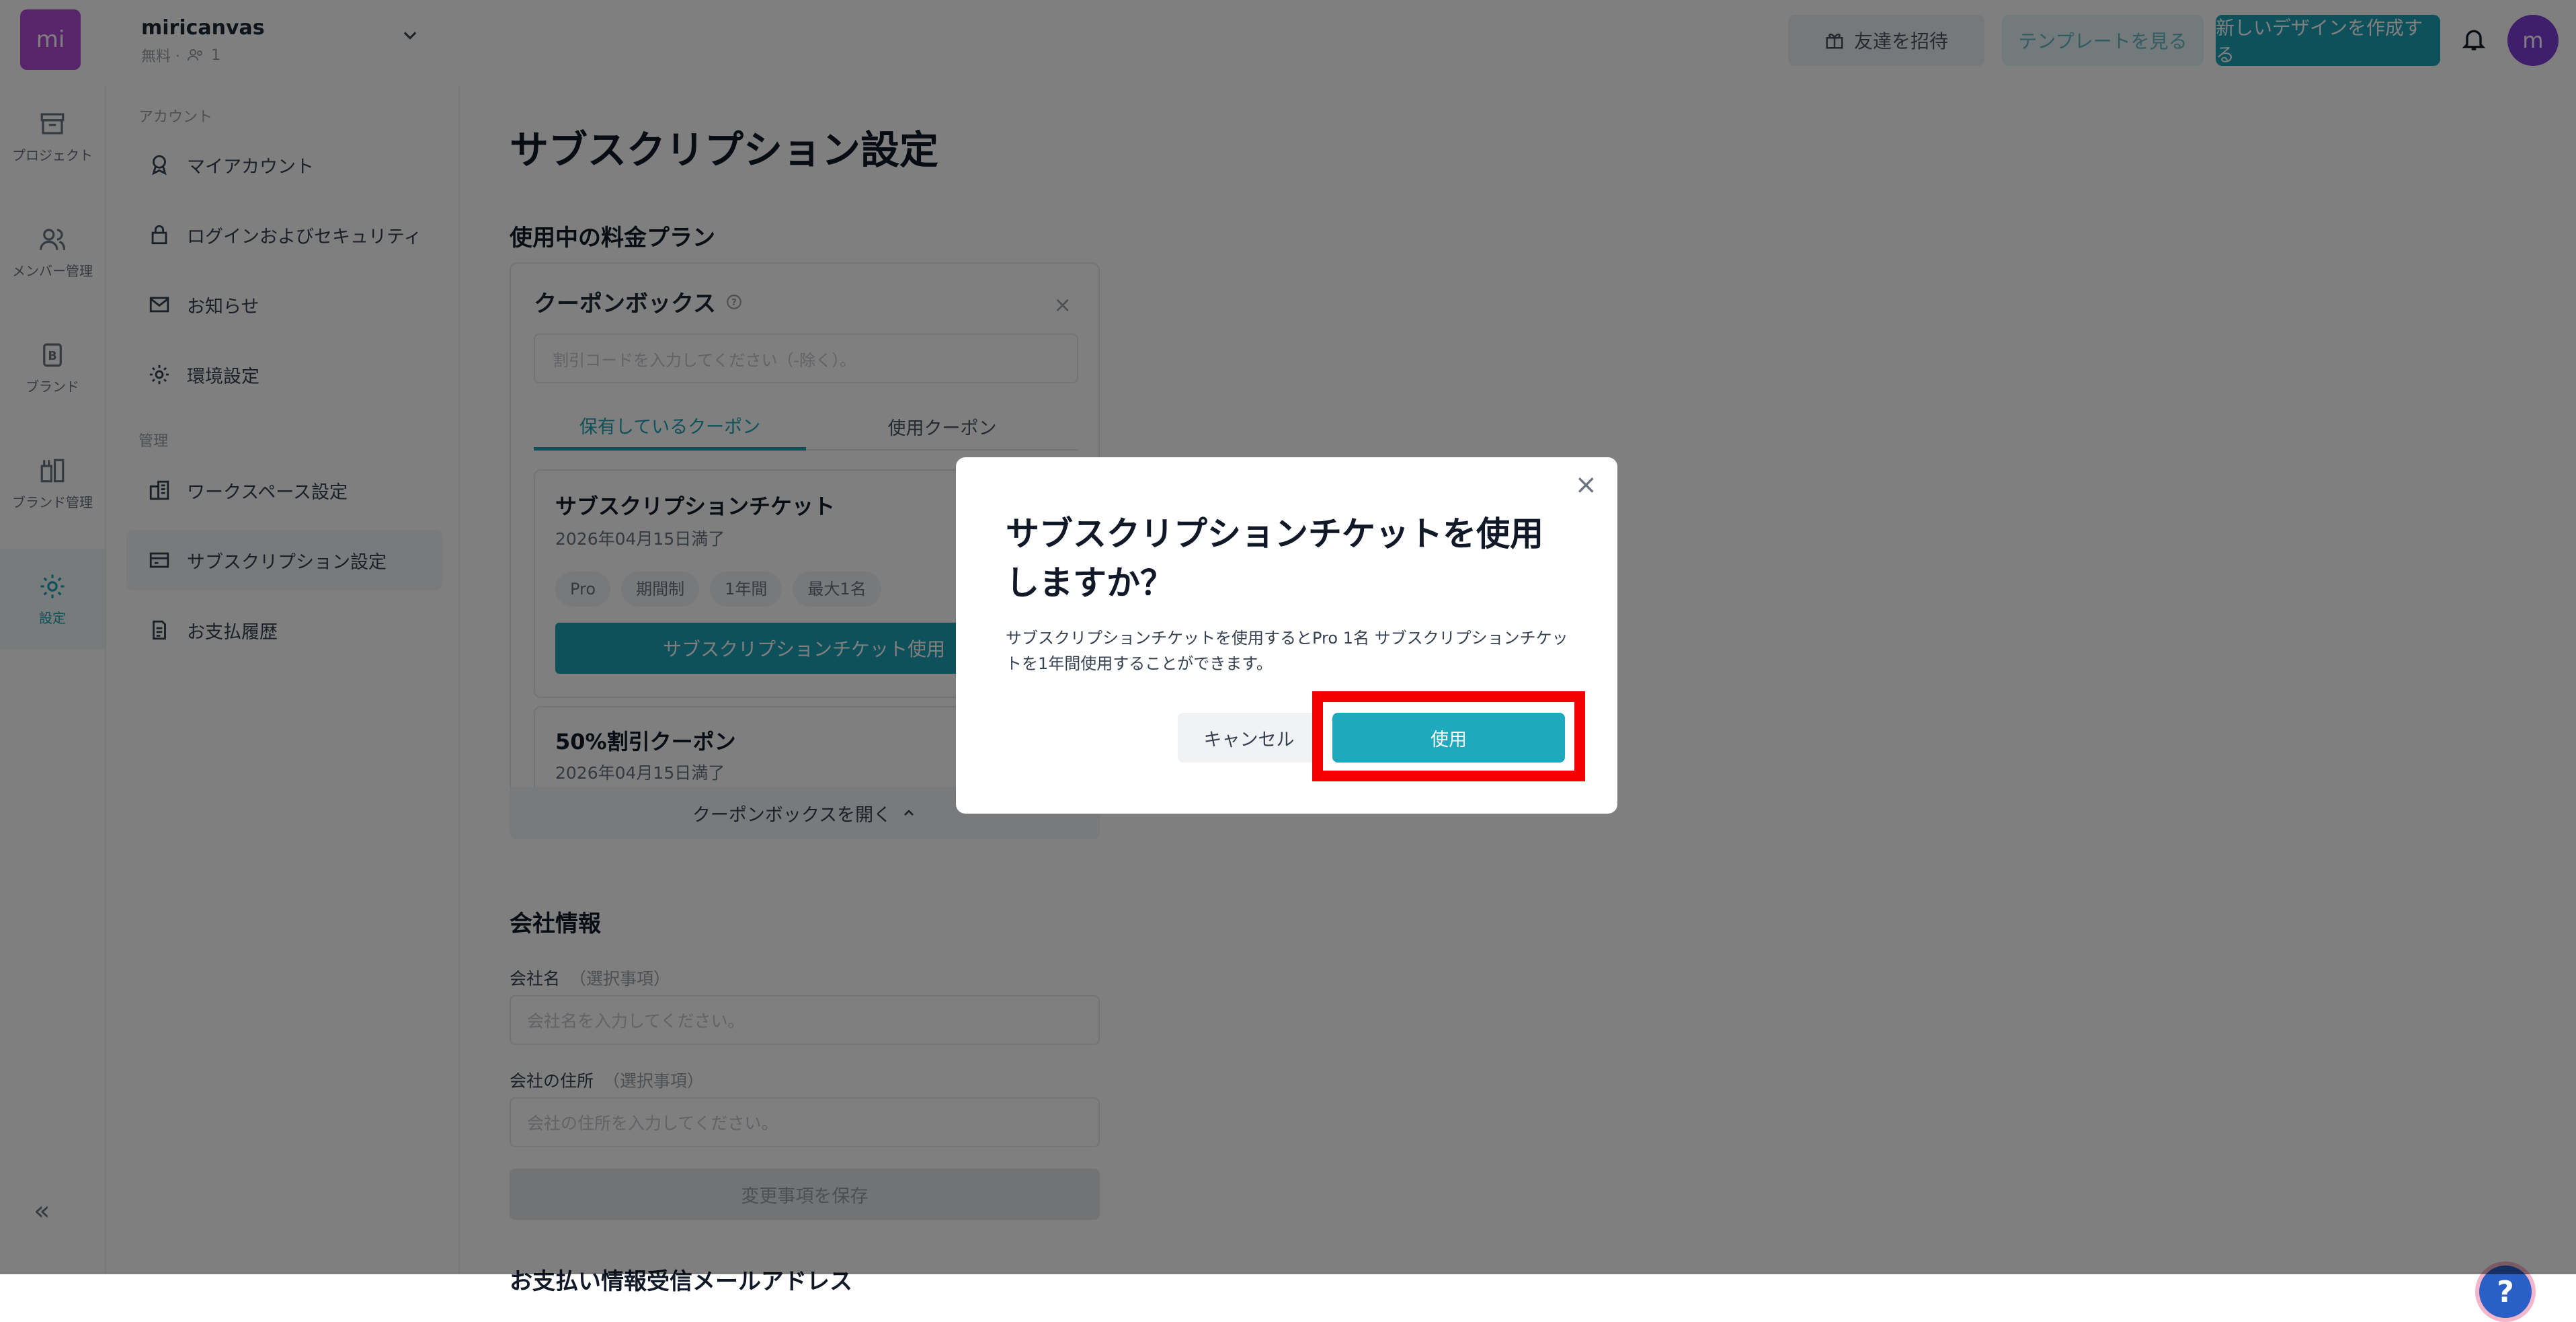  Describe the element at coordinates (1585, 485) in the screenshot. I see `close-icon: ×` at that location.